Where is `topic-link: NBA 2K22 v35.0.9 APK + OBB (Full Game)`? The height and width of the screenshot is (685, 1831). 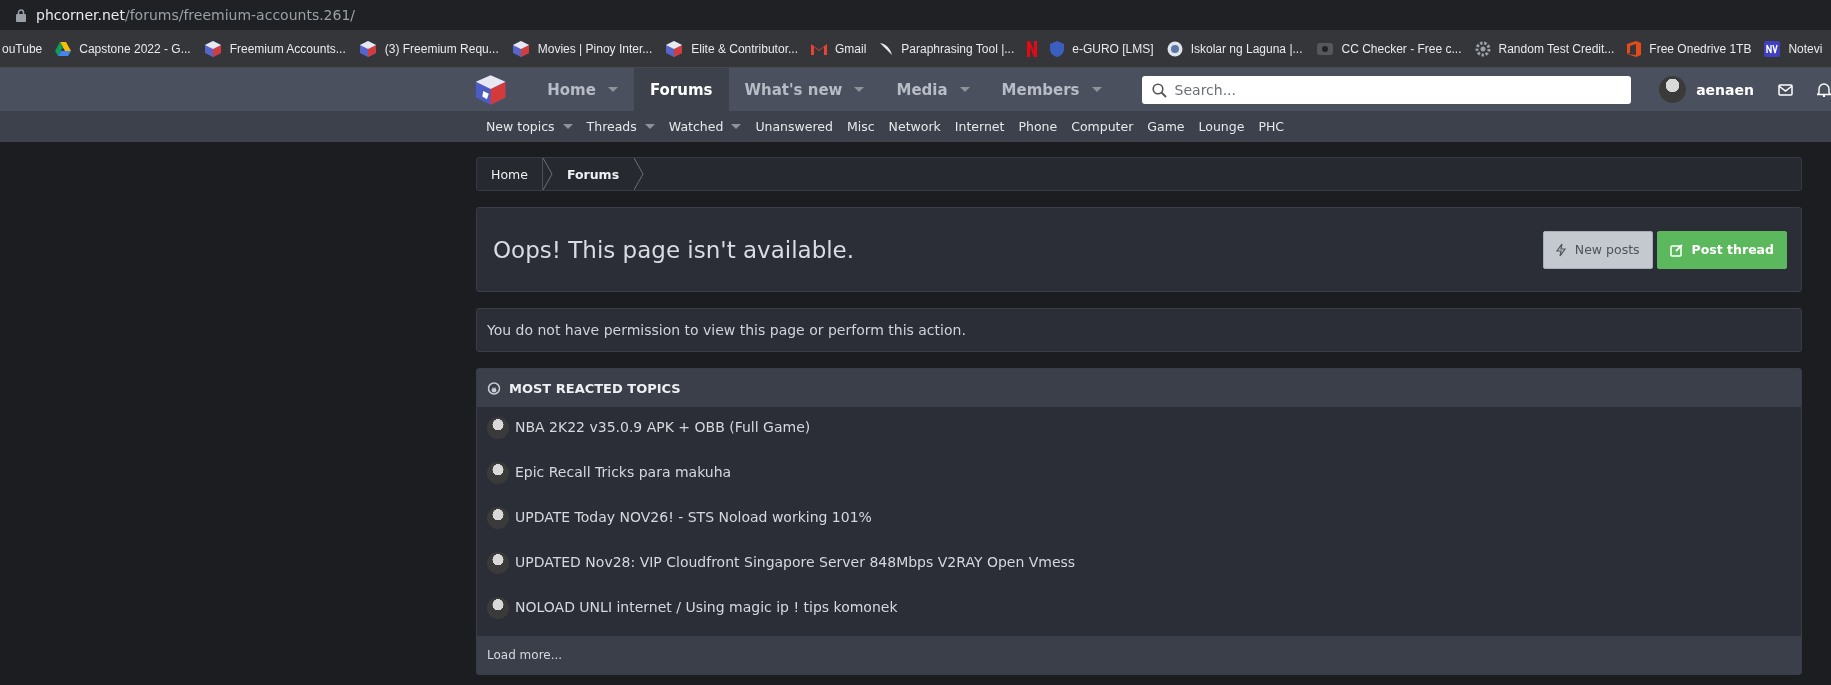 topic-link: NBA 2K22 v35.0.9 APK + OBB (Full Game) is located at coordinates (663, 426).